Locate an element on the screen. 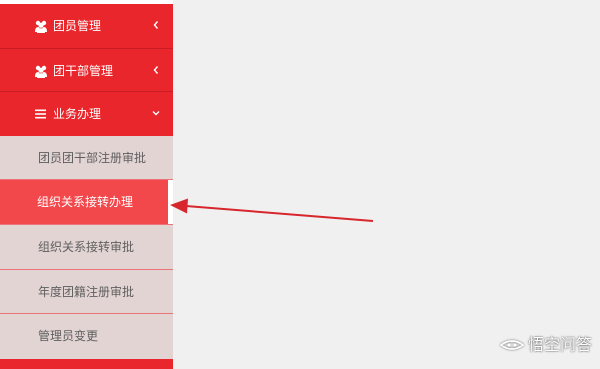 This screenshot has width=600, height=369. list-icon is located at coordinates (41, 114).